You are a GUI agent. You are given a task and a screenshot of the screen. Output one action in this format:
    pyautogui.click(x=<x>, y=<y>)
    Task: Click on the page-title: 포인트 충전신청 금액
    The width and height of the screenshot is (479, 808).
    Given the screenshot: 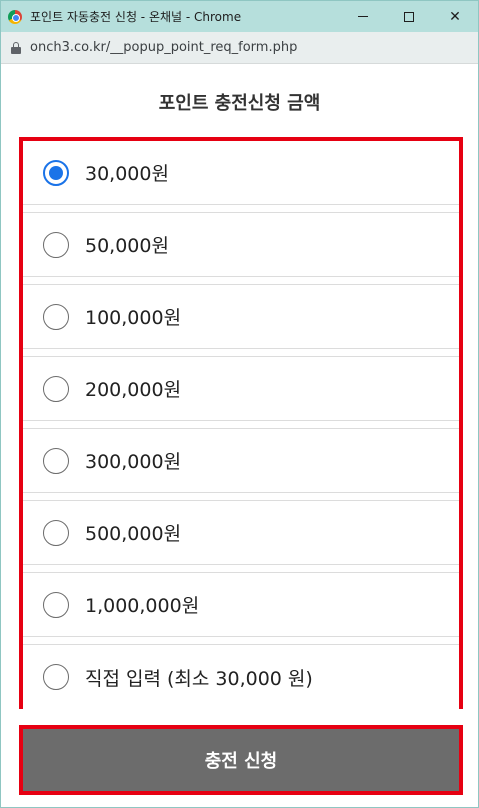 What is the action you would take?
    pyautogui.click(x=239, y=103)
    